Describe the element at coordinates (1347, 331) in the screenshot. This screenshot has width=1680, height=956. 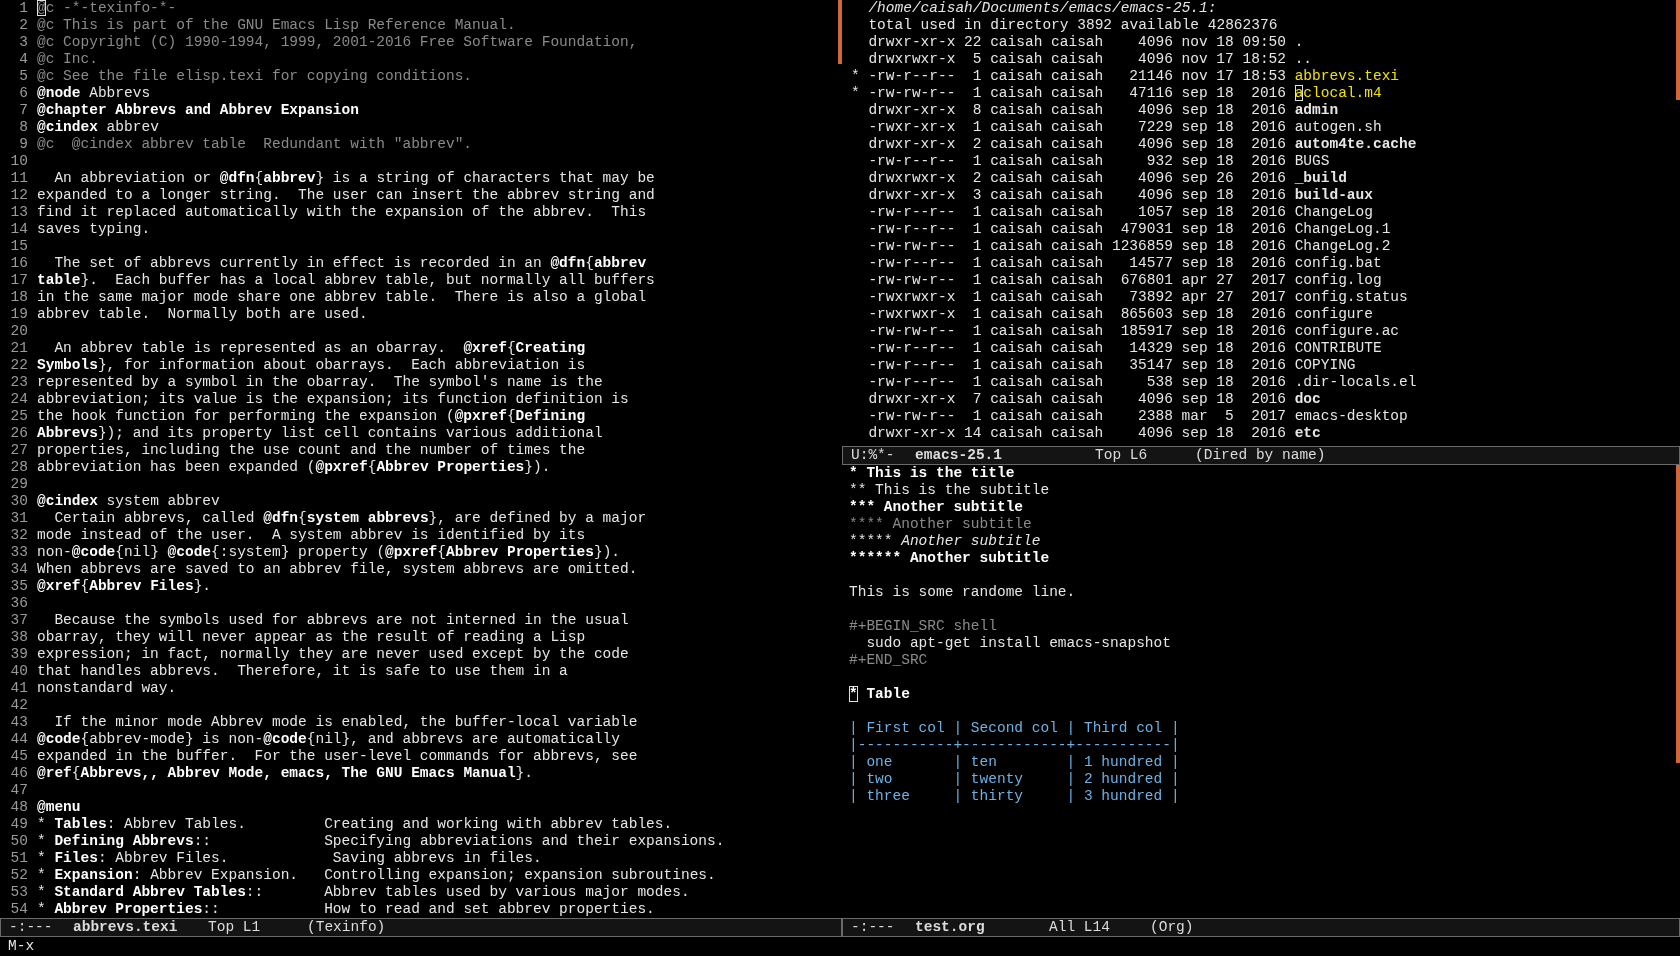
I see `file-name: configure.ac` at that location.